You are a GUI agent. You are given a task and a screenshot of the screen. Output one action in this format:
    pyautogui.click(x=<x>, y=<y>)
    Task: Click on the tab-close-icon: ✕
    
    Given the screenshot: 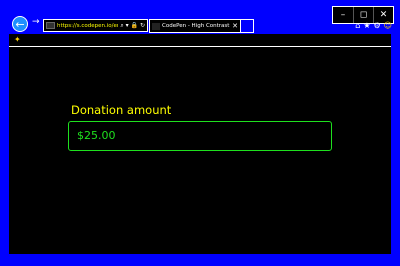 What is the action you would take?
    pyautogui.click(x=235, y=26)
    